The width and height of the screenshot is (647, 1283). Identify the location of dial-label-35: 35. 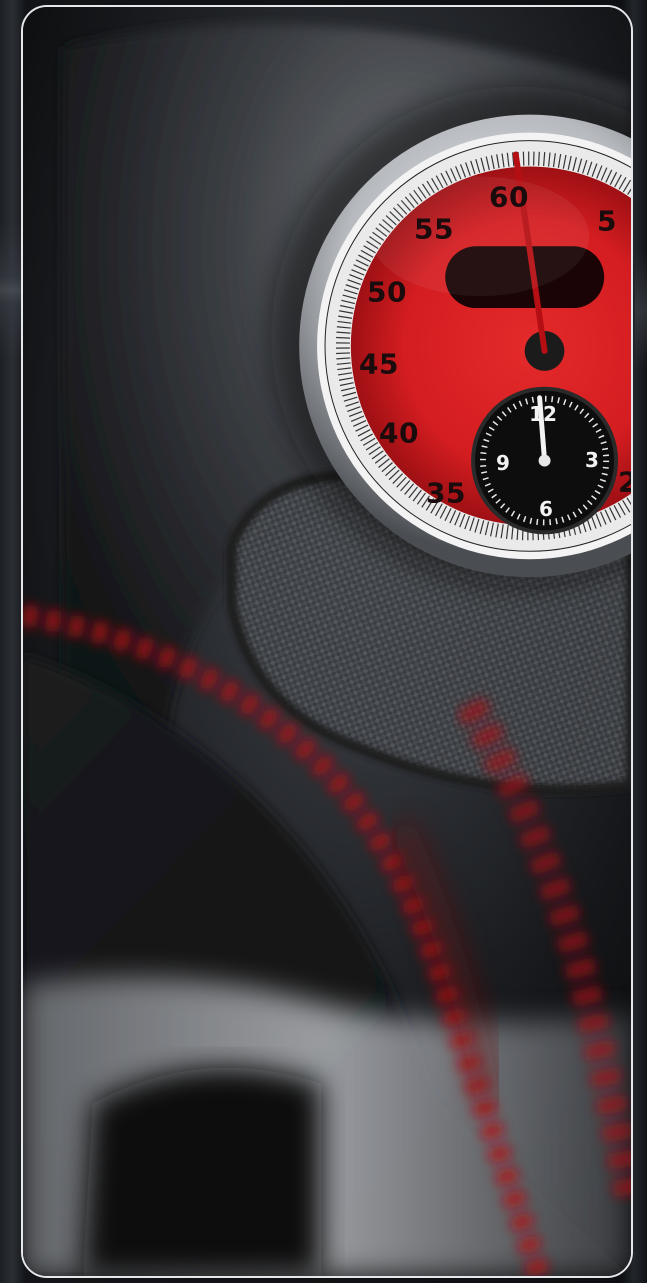
(446, 493).